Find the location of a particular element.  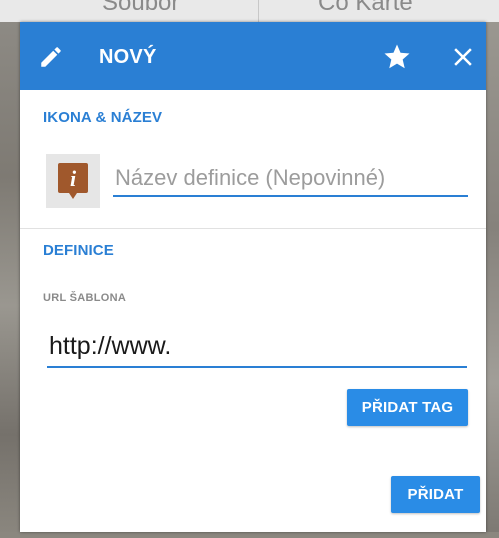

background-map-bottom is located at coordinates (249, 535).